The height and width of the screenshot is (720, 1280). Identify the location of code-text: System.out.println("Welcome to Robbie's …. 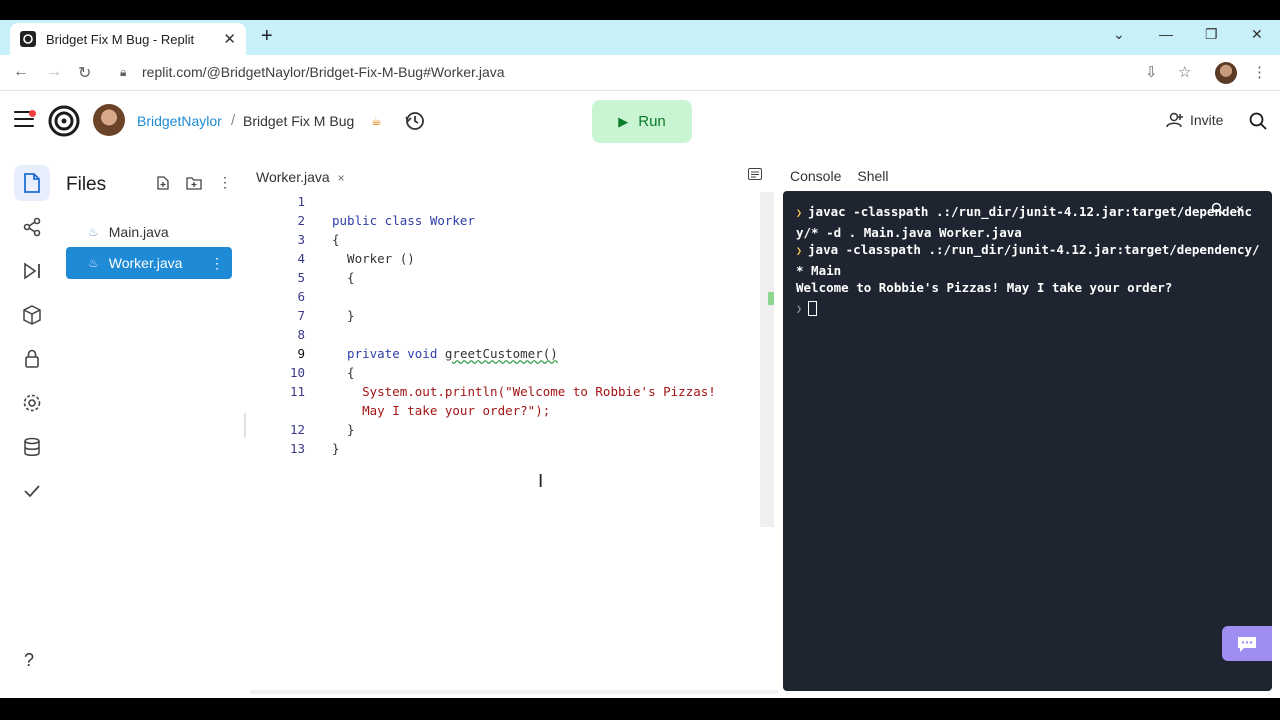
(524, 391).